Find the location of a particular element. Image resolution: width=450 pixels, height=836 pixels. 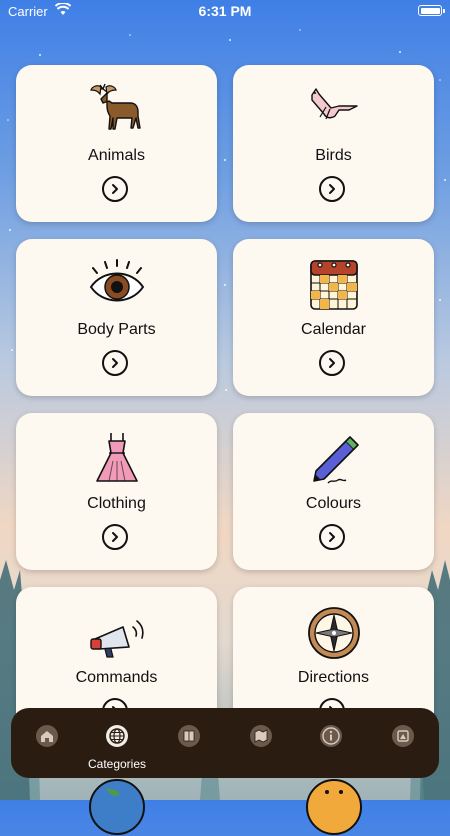

bird-icon is located at coordinates (334, 104).